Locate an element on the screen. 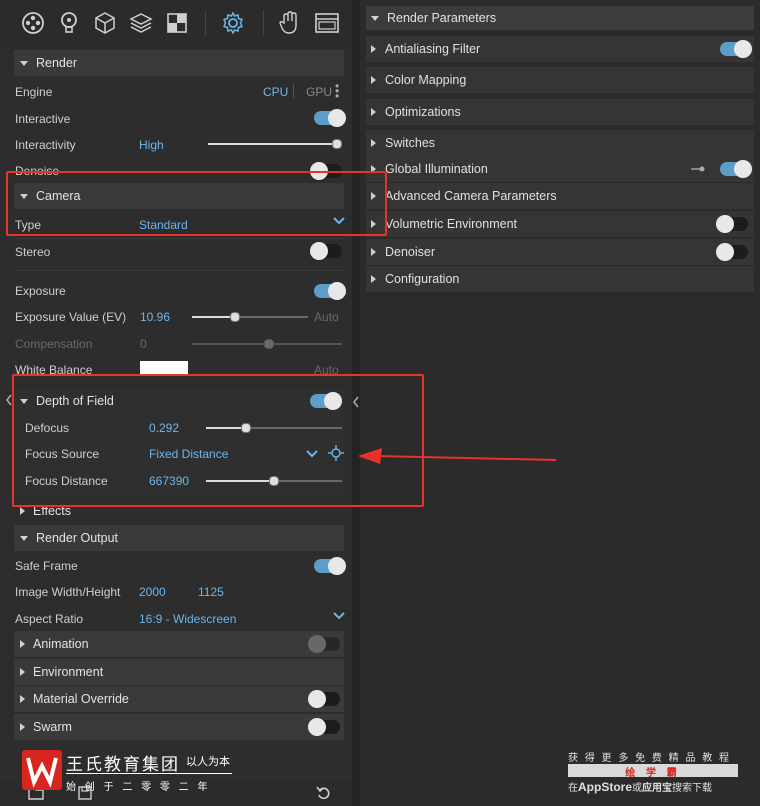 The image size is (760, 806). image-width-input: 2000 is located at coordinates (152, 592).